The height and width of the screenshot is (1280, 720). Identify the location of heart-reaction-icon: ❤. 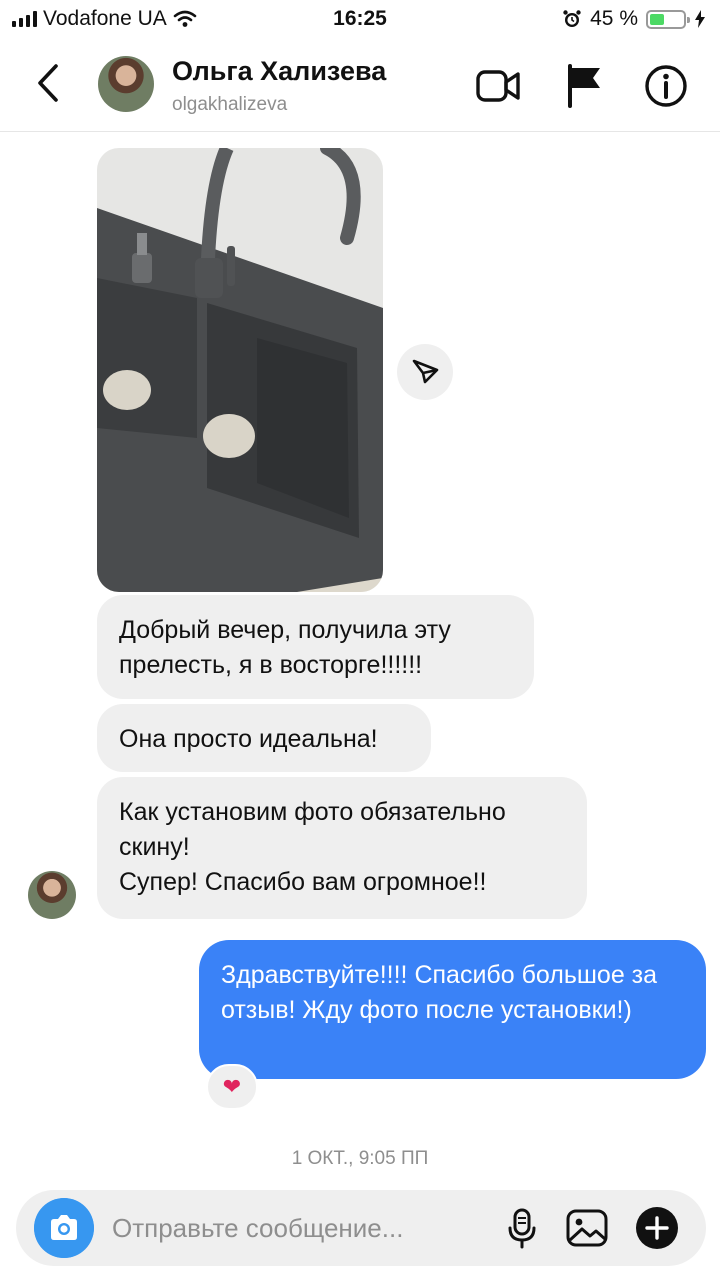
(232, 1087).